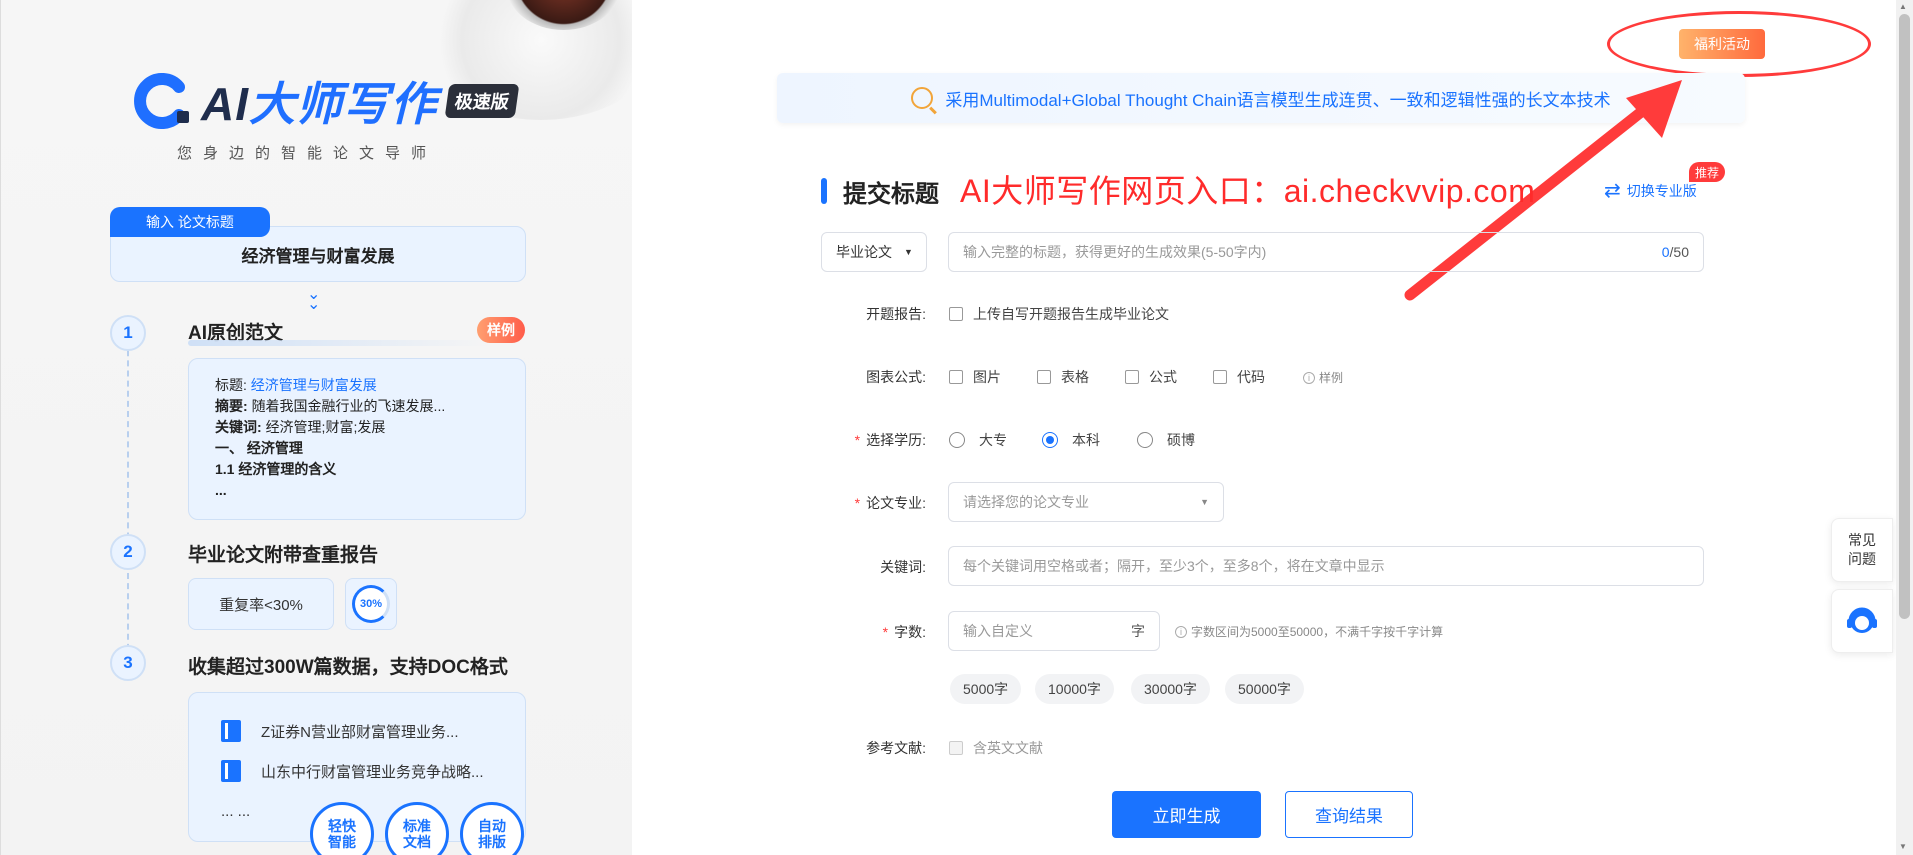 Image resolution: width=1913 pixels, height=855 pixels. Describe the element at coordinates (128, 495) in the screenshot. I see `steps-connector` at that location.